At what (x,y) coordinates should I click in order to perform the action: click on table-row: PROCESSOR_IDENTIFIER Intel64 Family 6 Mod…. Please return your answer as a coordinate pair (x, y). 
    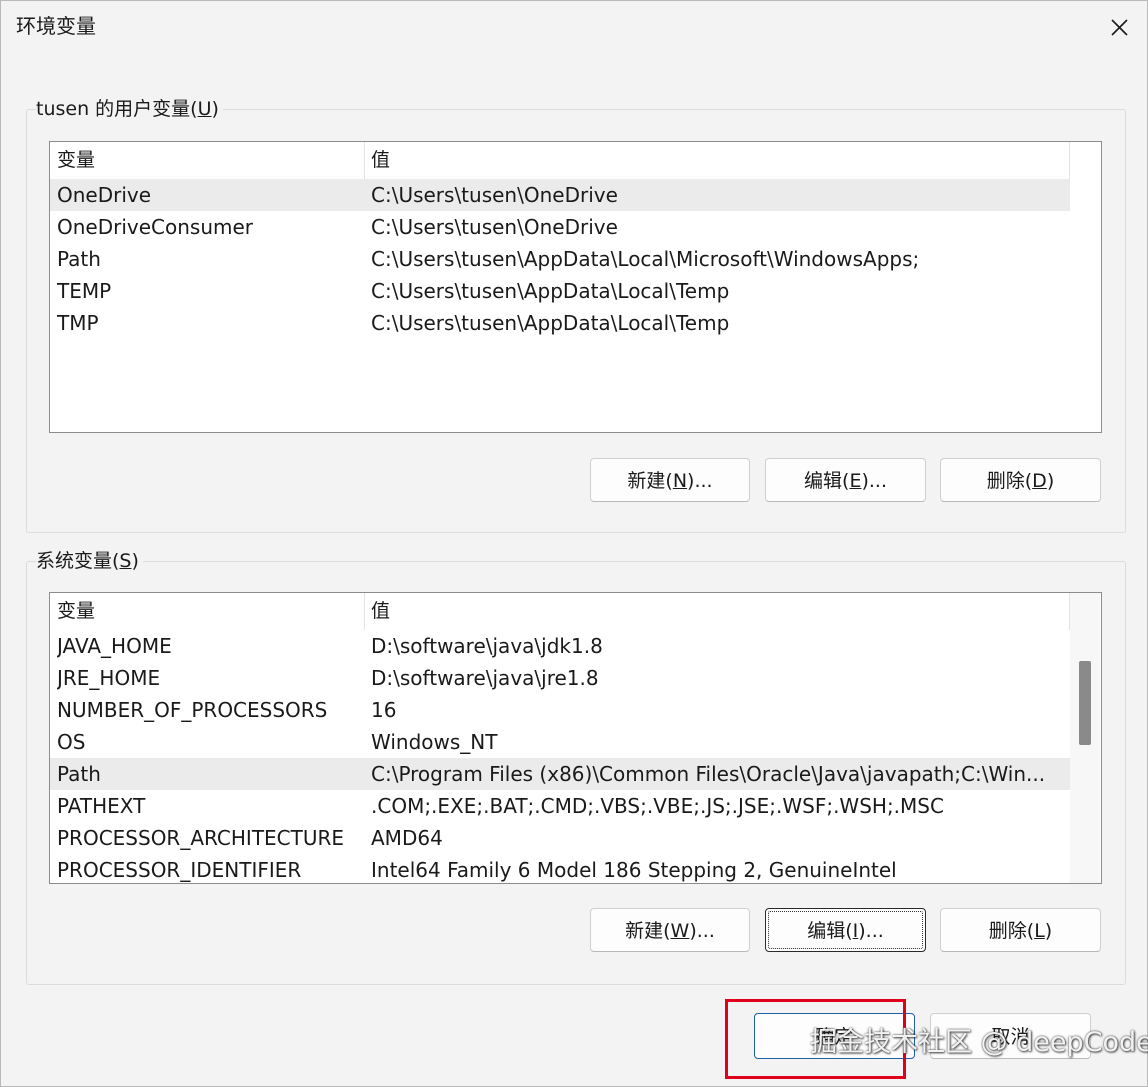
    Looking at the image, I should click on (560, 868).